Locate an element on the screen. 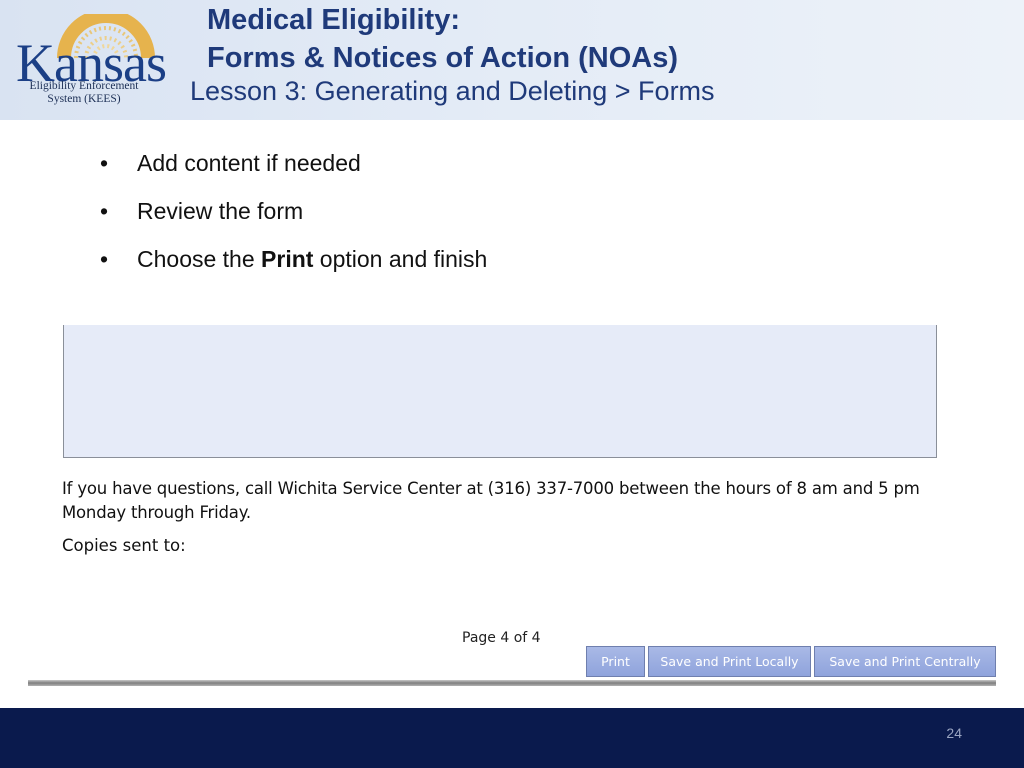  list-item: • Add content if needed is located at coordinates (293, 174).